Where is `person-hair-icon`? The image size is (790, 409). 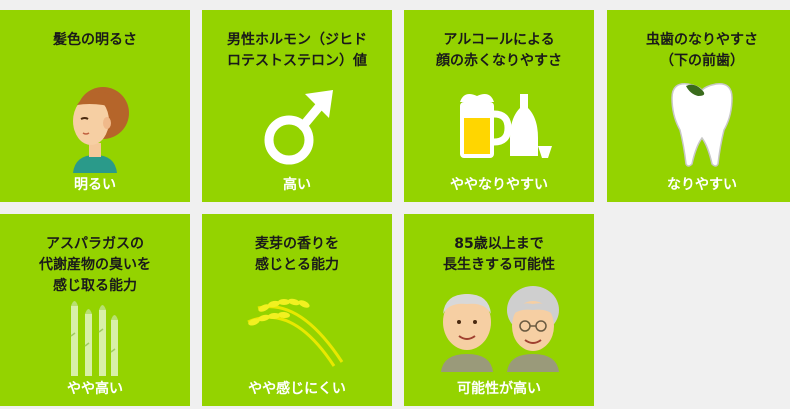 person-hair-icon is located at coordinates (95, 130).